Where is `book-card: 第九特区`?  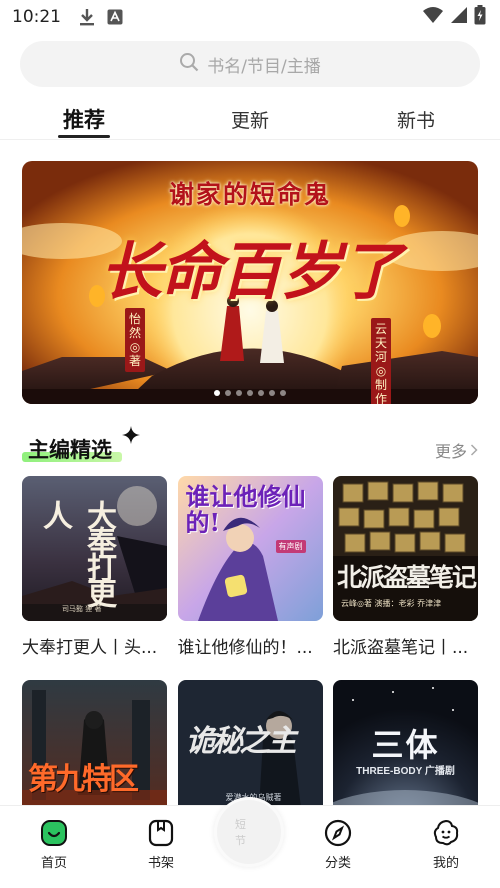
book-card: 第九特区 is located at coordinates (94, 742).